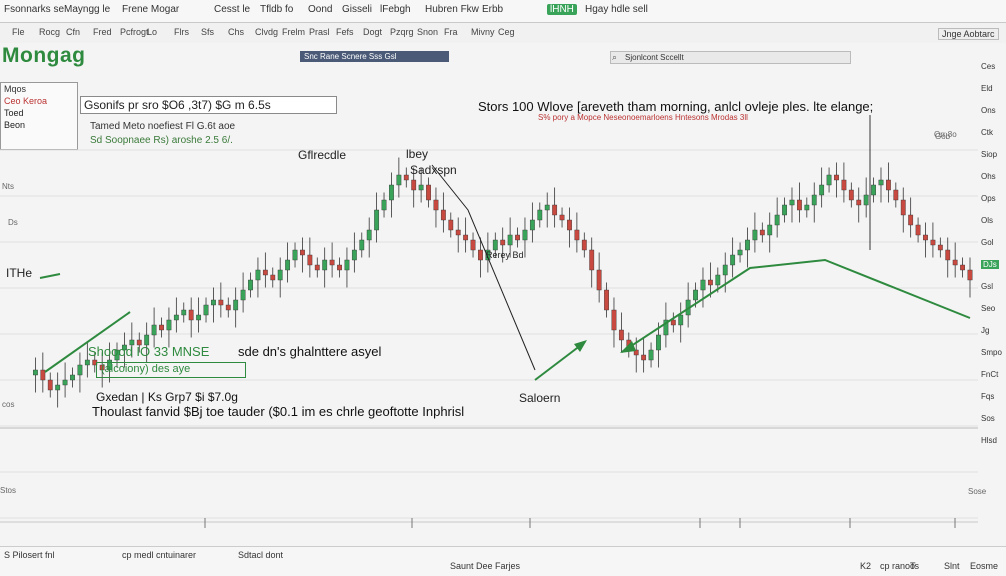 This screenshot has width=1006, height=576. I want to click on right-panel-item: FnCt, so click(989, 374).